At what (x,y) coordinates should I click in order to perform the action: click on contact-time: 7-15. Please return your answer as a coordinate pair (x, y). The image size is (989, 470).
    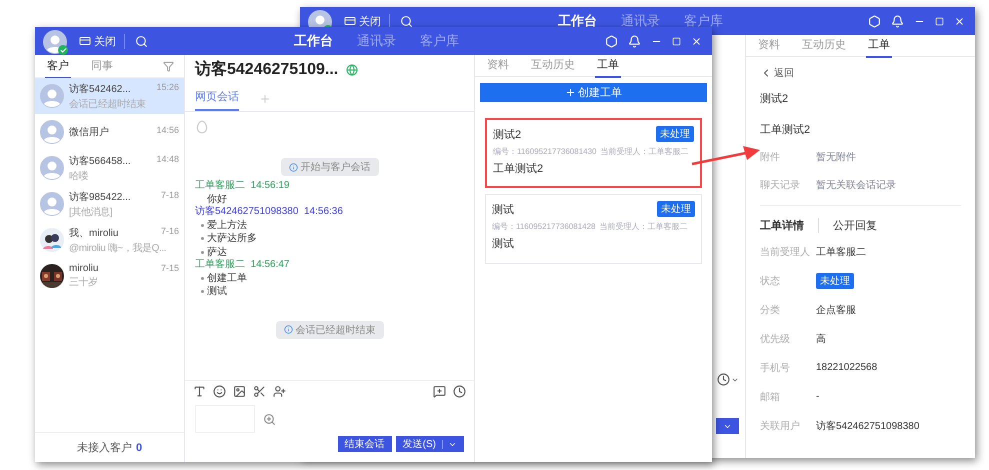
    Looking at the image, I should click on (169, 268).